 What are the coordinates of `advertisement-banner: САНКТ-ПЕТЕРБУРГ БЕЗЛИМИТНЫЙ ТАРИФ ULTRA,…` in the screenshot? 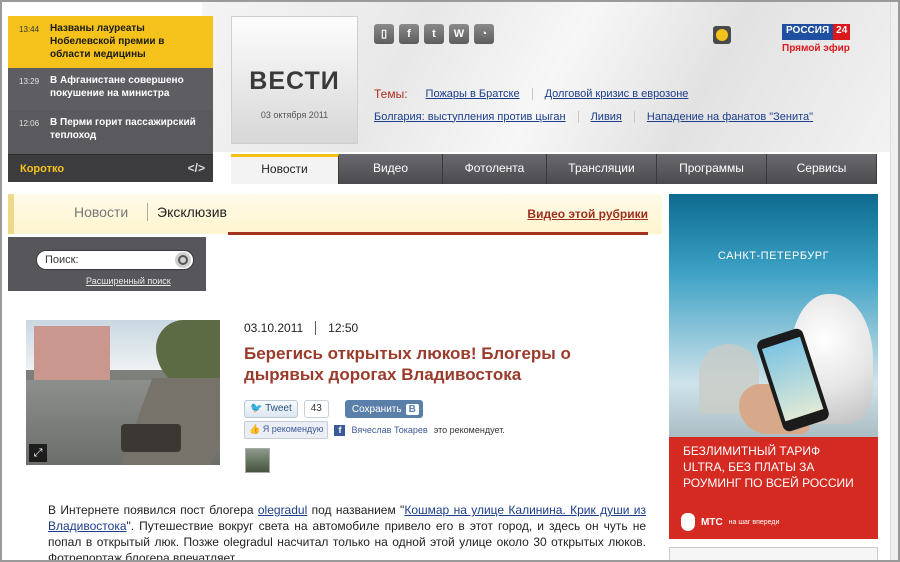 It's located at (773, 366).